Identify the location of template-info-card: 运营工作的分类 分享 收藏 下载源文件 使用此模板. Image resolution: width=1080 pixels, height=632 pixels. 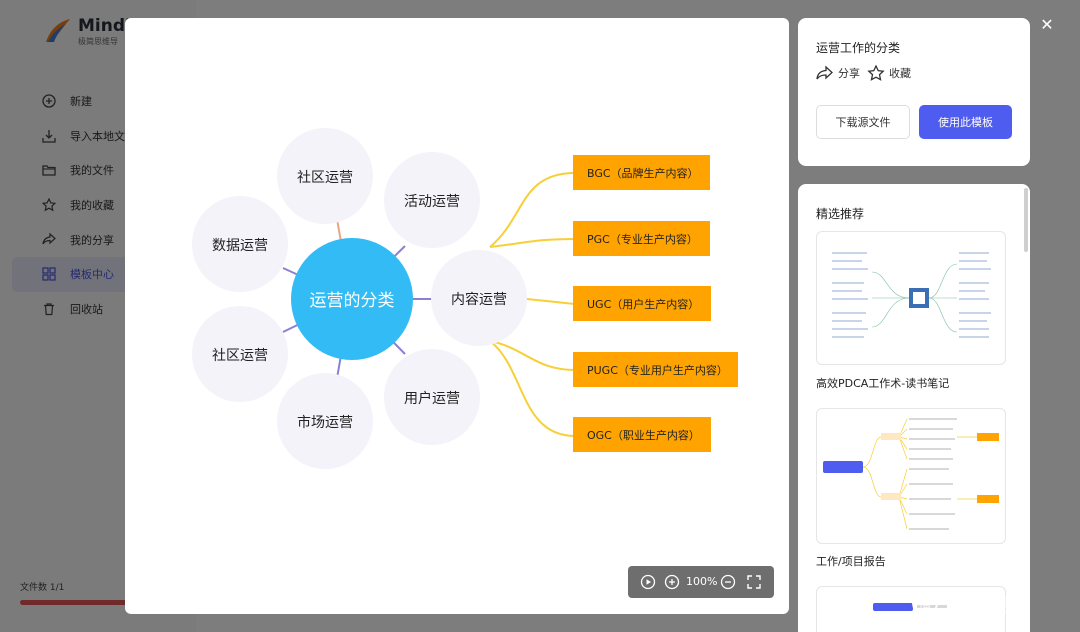
(914, 92).